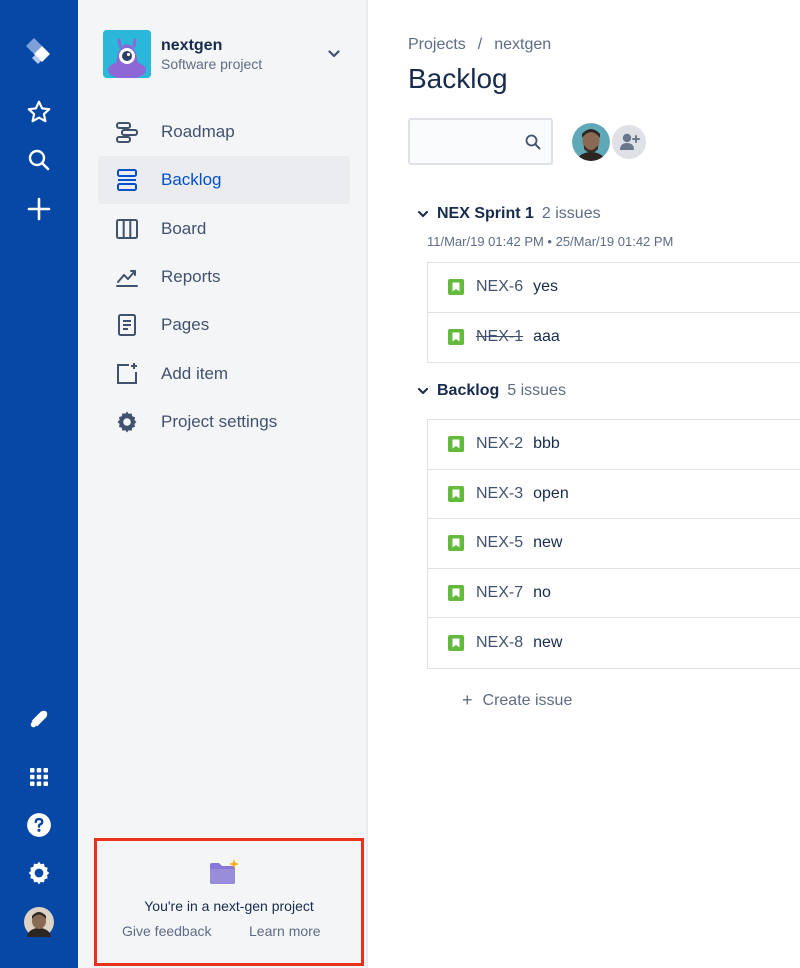  I want to click on sidebar-item-roadmap: Roadmap, so click(224, 132).